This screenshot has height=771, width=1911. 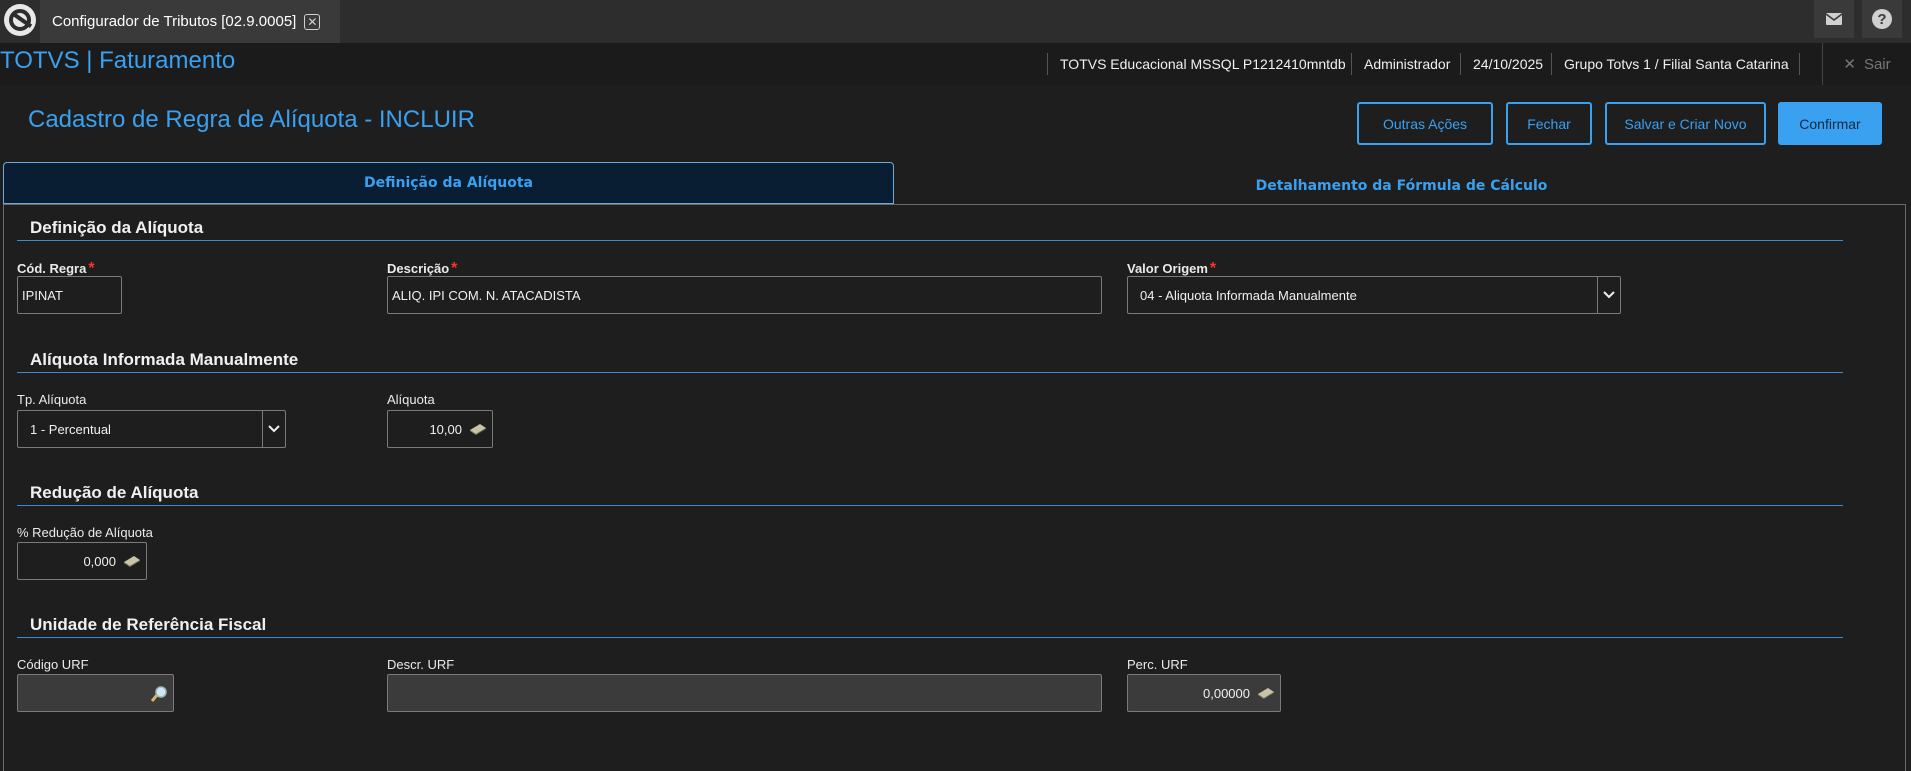 I want to click on mail-button, so click(x=1834, y=19).